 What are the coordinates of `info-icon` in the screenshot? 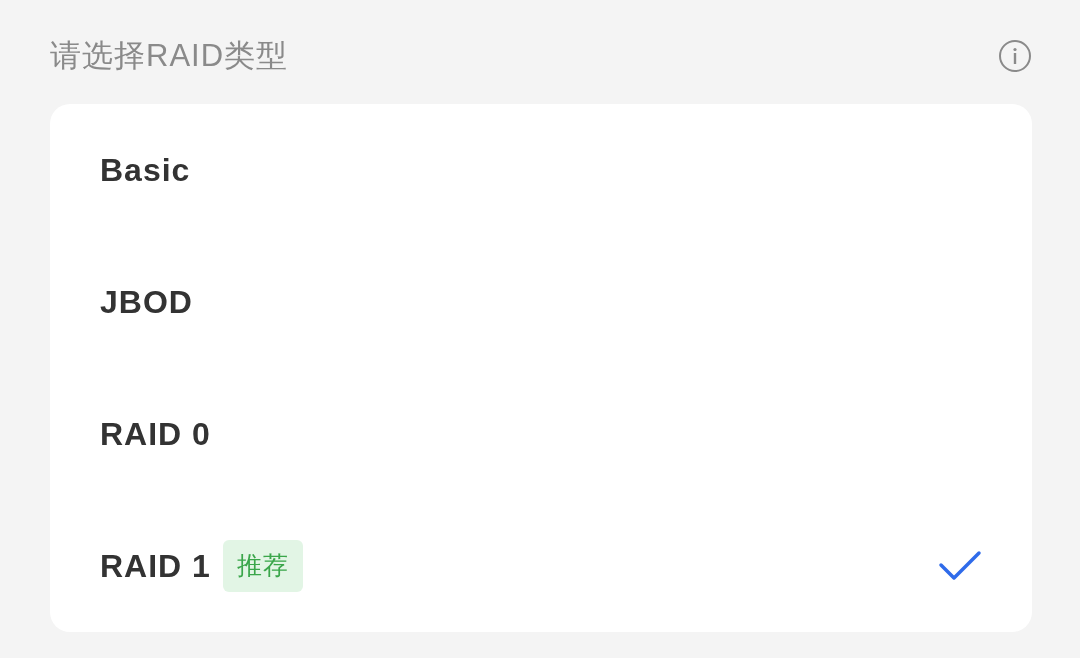 It's located at (1015, 56).